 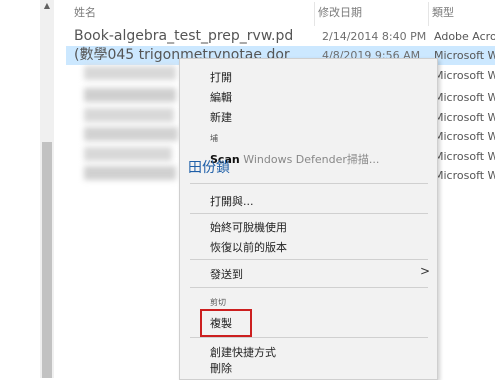 What do you see at coordinates (221, 368) in the screenshot?
I see `menu-item-delete: 刪除` at bounding box center [221, 368].